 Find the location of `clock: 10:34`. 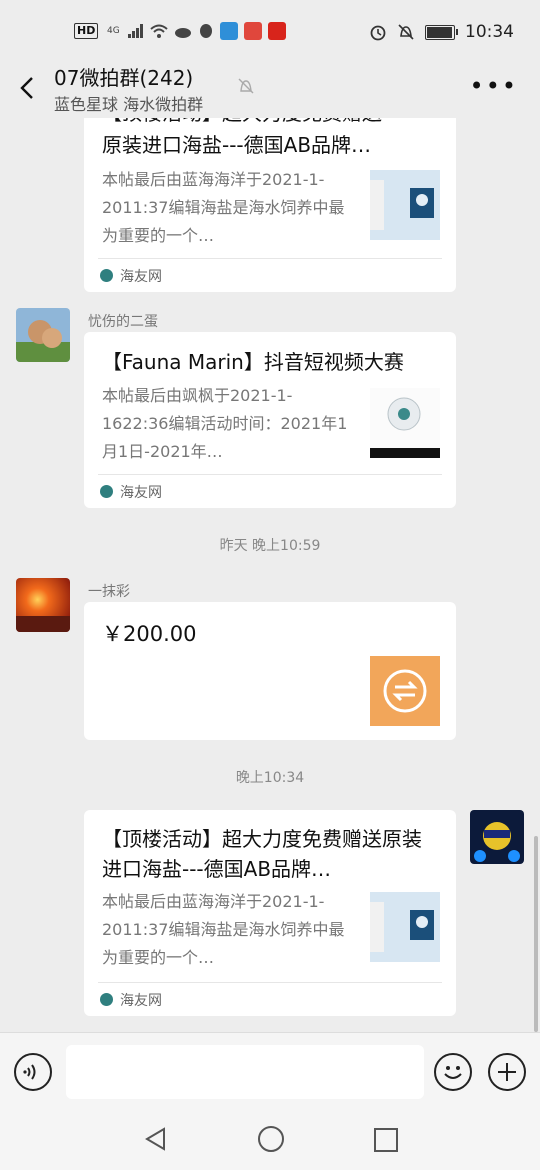

clock: 10:34 is located at coordinates (489, 32).